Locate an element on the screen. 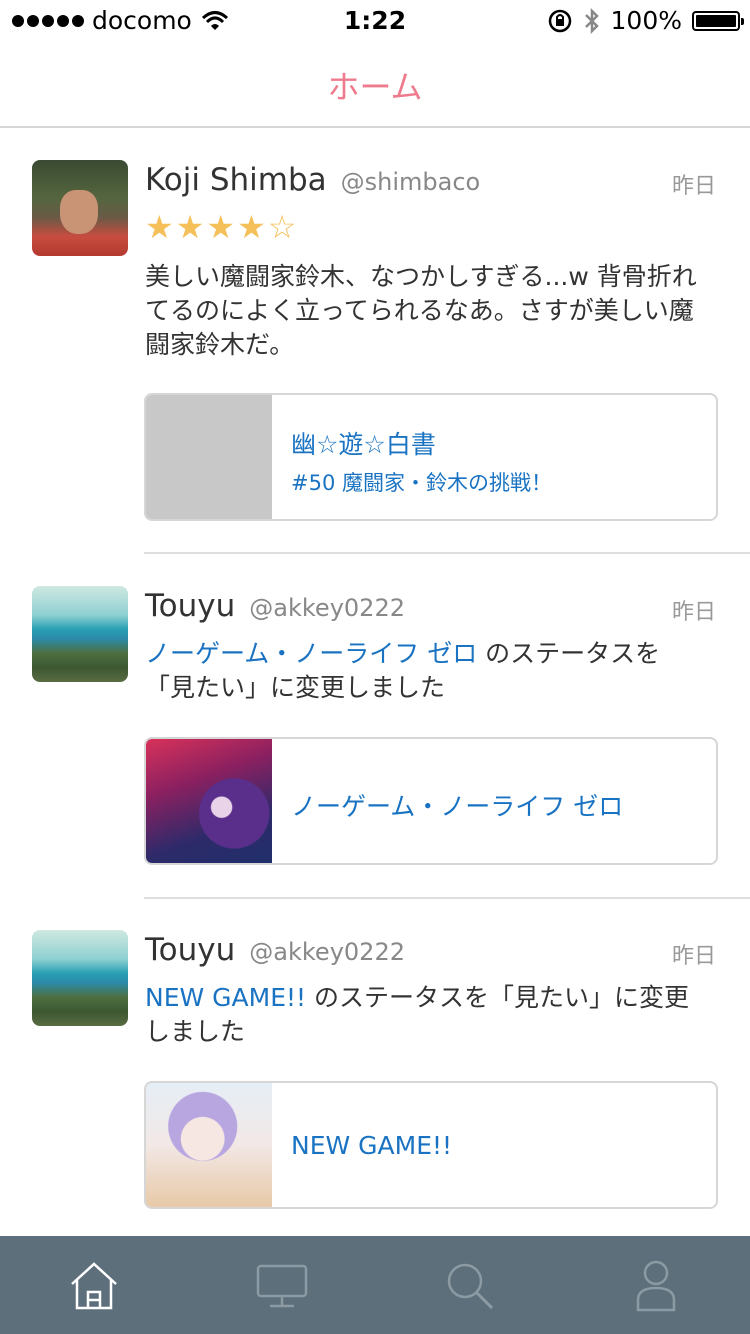 This screenshot has width=750, height=1334. status-right: 100% is located at coordinates (645, 20).